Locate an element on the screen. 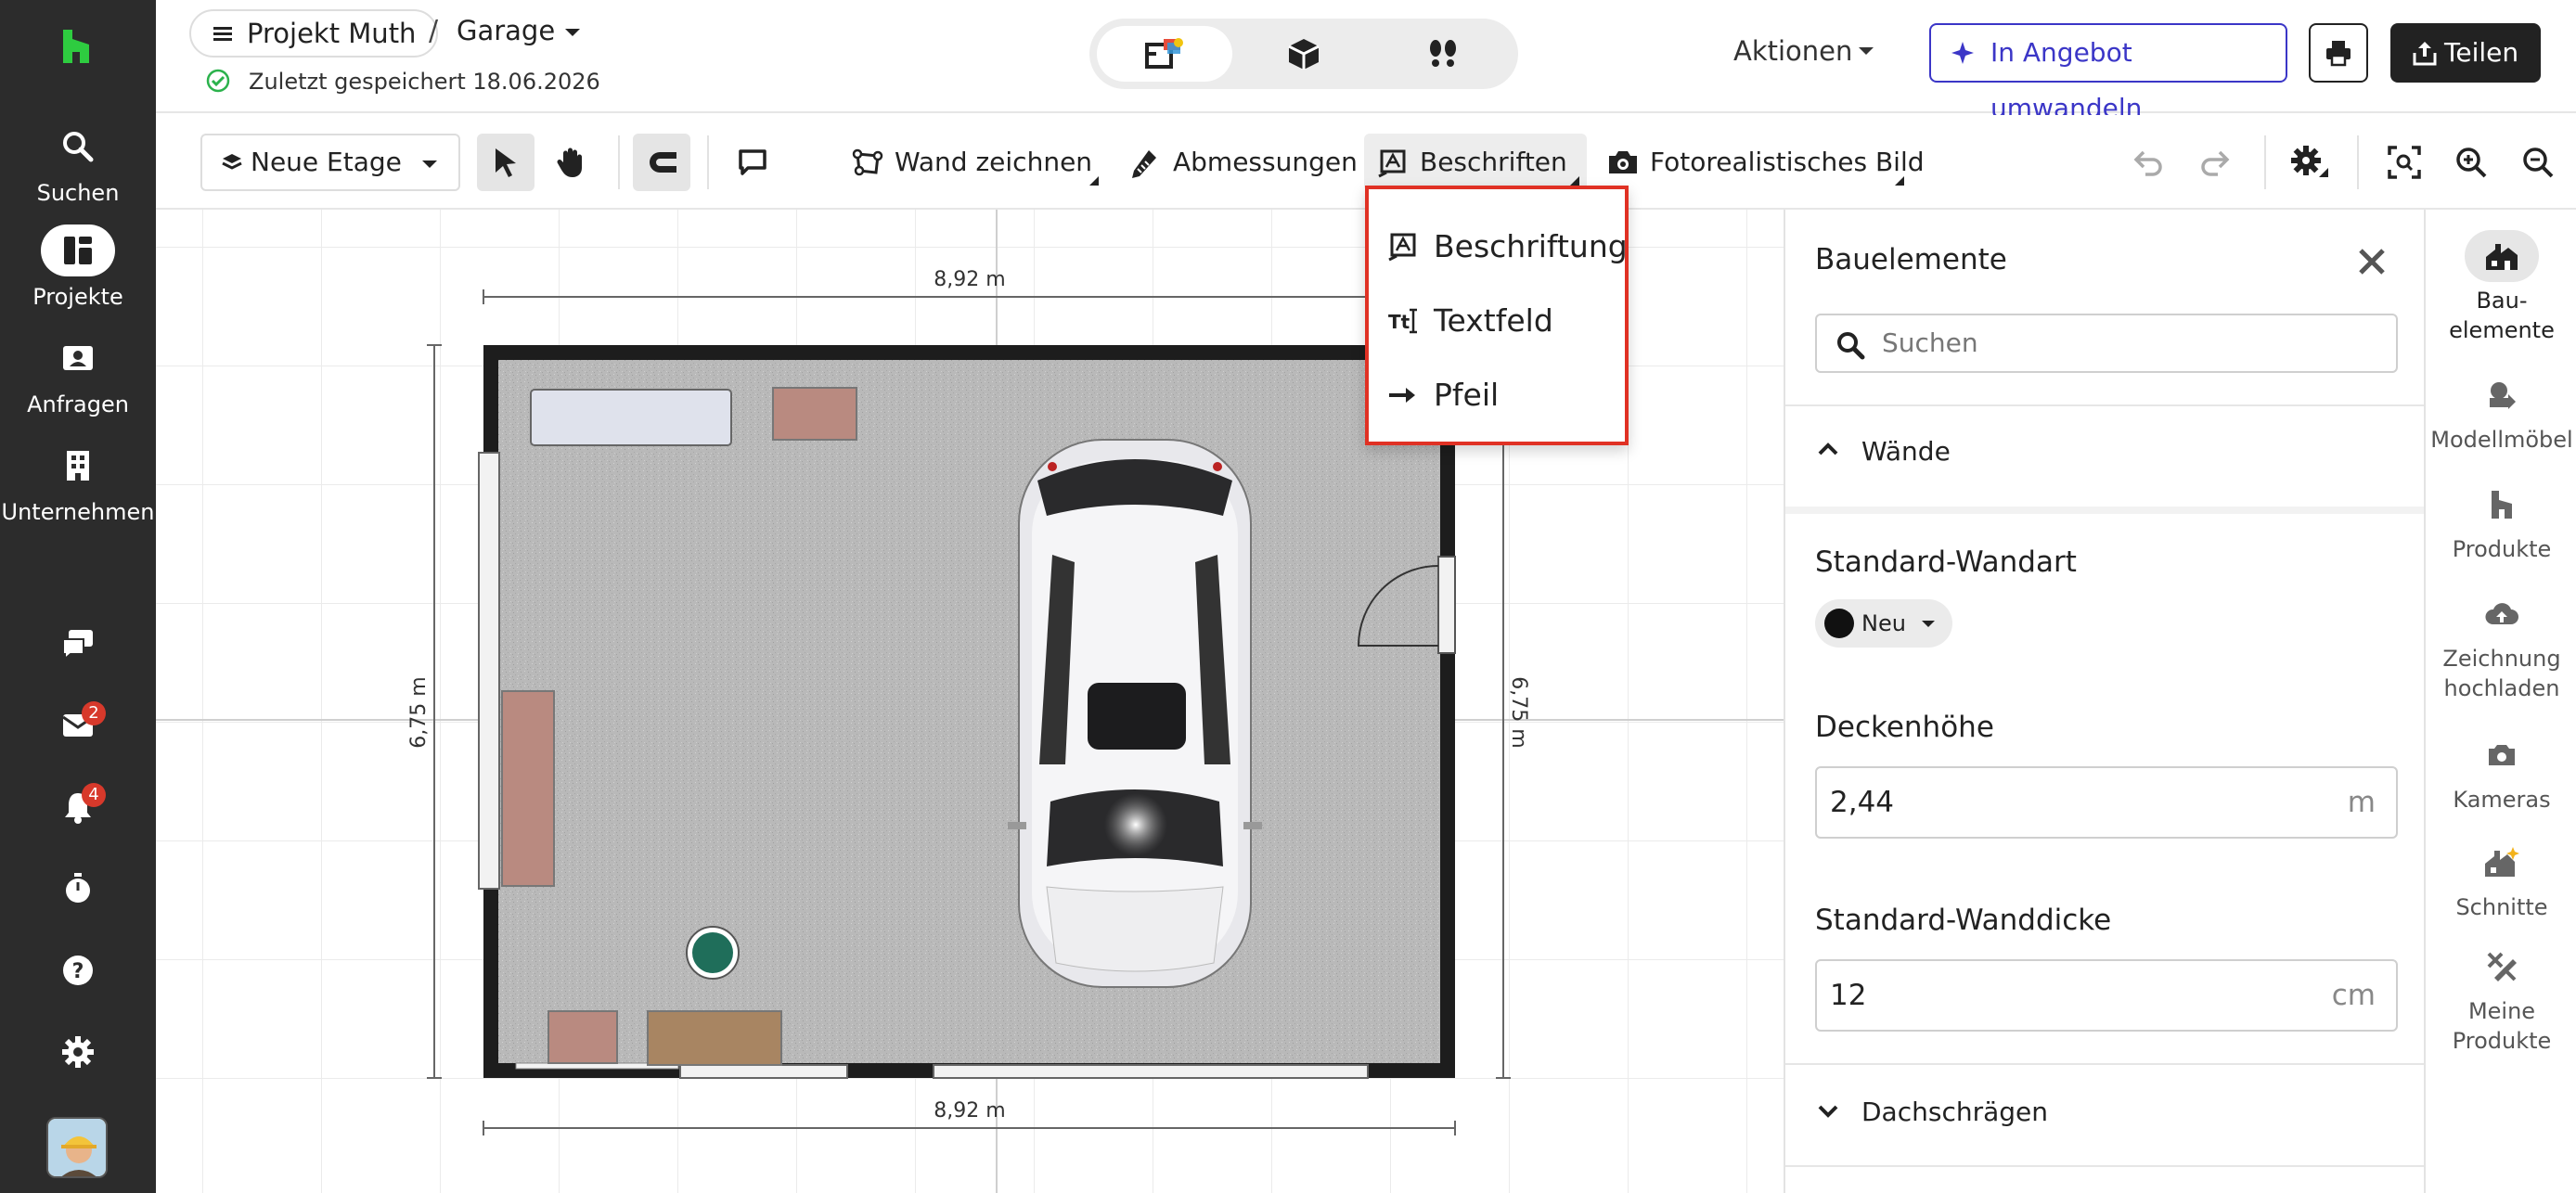  ceiling-height-input: 2,44 m is located at coordinates (2106, 802).